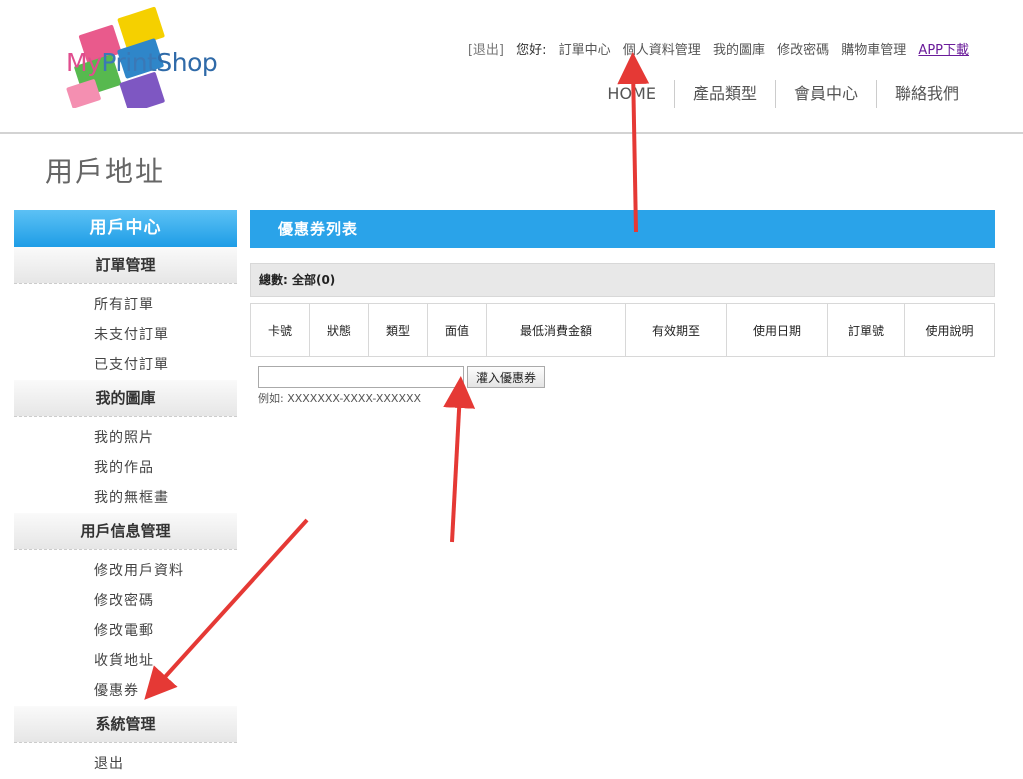  I want to click on app-download-link: APP下載, so click(943, 48).